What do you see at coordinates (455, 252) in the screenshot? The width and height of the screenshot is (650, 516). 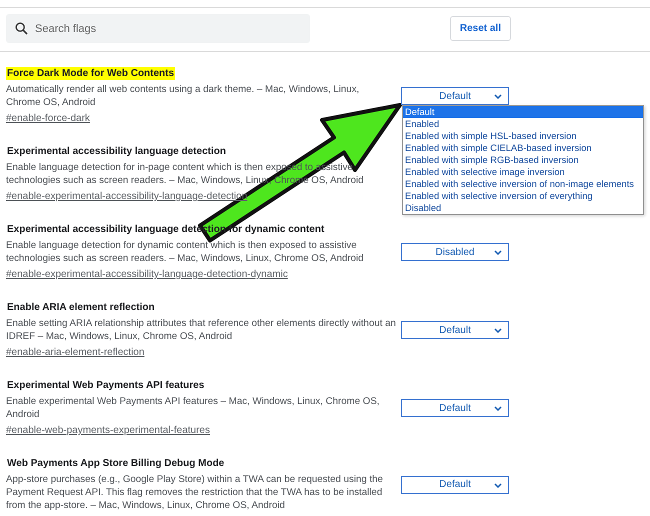 I see `flag-dropdown: Disabled` at bounding box center [455, 252].